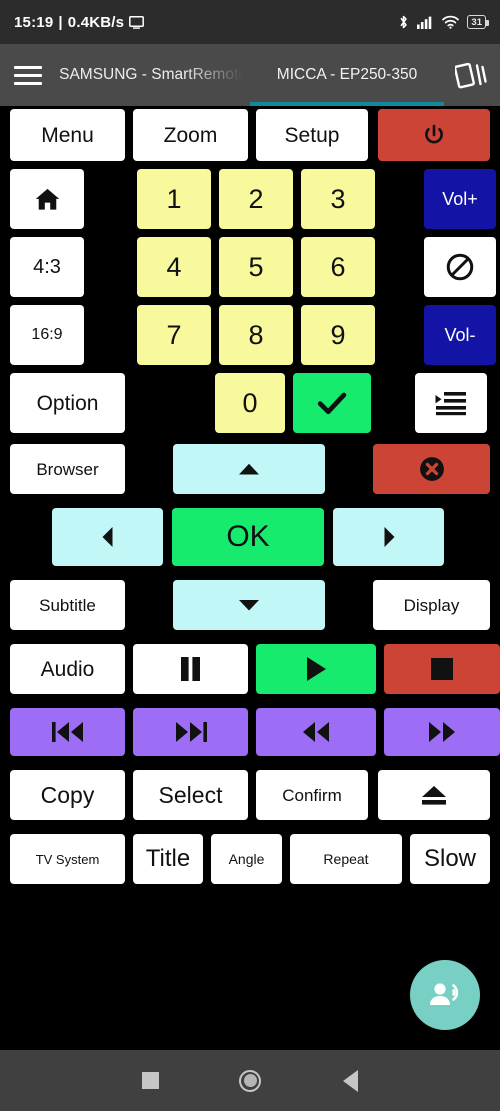  I want to click on button-select: Select, so click(190, 795).